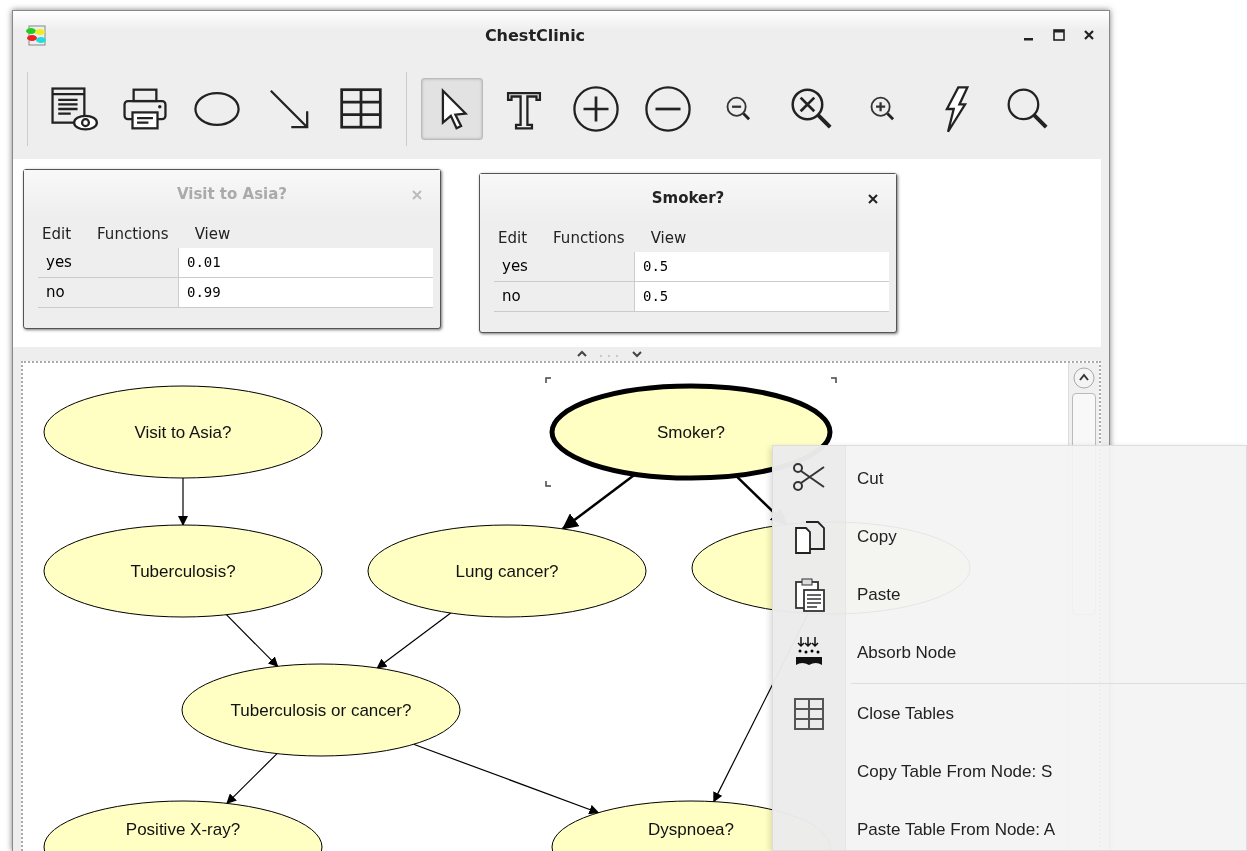  I want to click on clipboard-icon, so click(809, 595).